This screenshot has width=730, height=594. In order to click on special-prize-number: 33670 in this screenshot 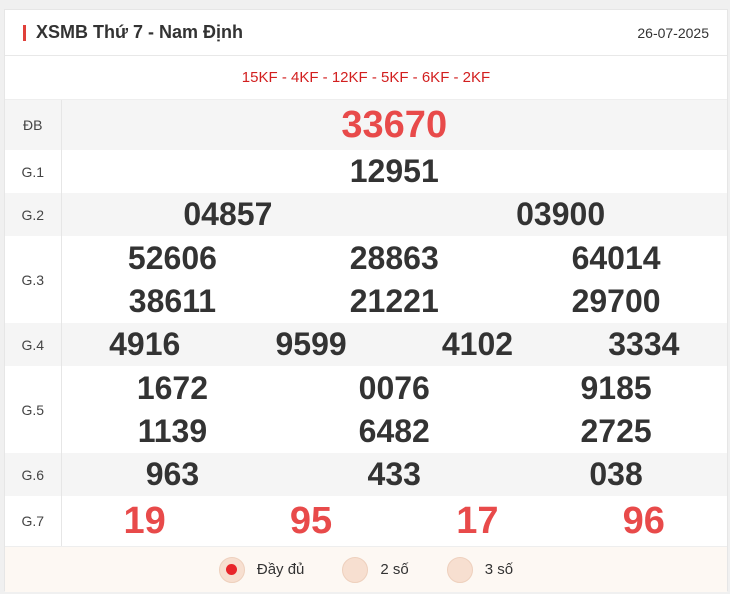, I will do `click(394, 124)`.